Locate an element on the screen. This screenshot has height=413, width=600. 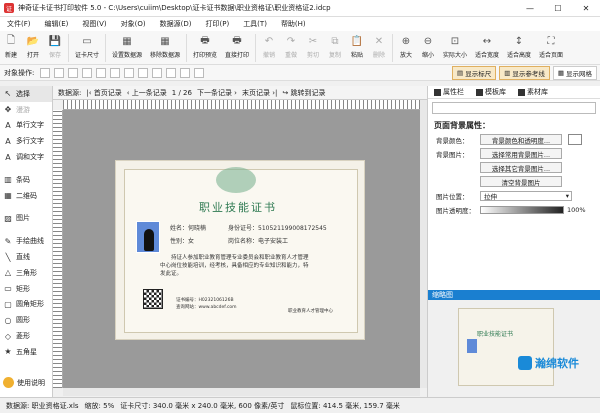
save-button: 💾 保存 is located at coordinates (55, 48).